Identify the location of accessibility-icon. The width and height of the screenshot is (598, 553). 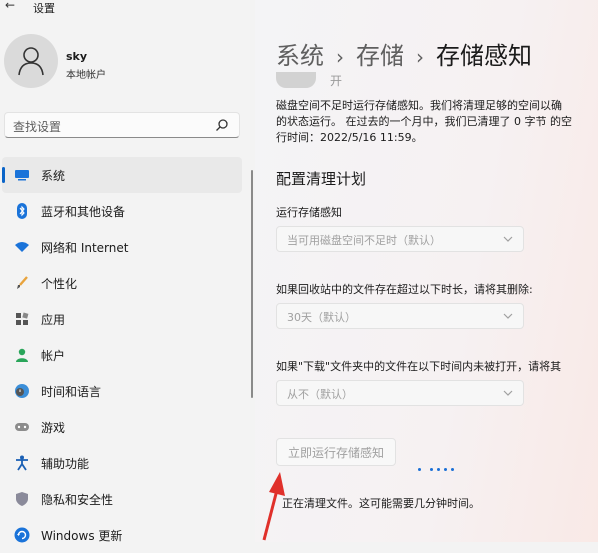
(22, 463).